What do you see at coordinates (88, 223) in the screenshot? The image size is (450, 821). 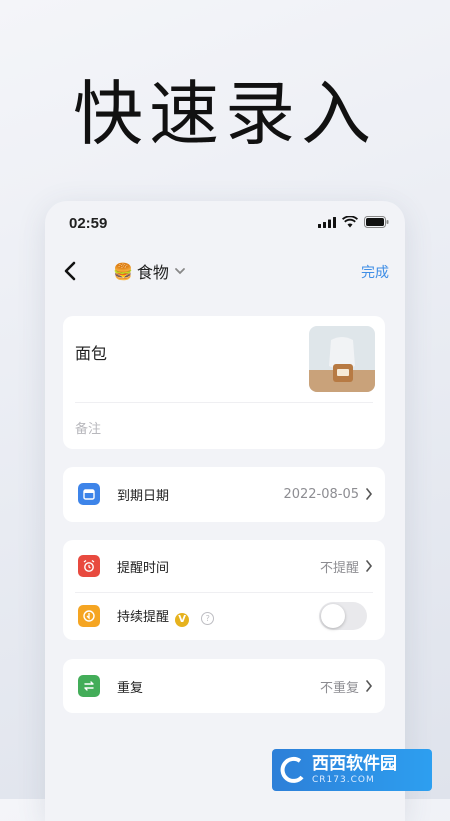 I see `status-time: 02:59` at bounding box center [88, 223].